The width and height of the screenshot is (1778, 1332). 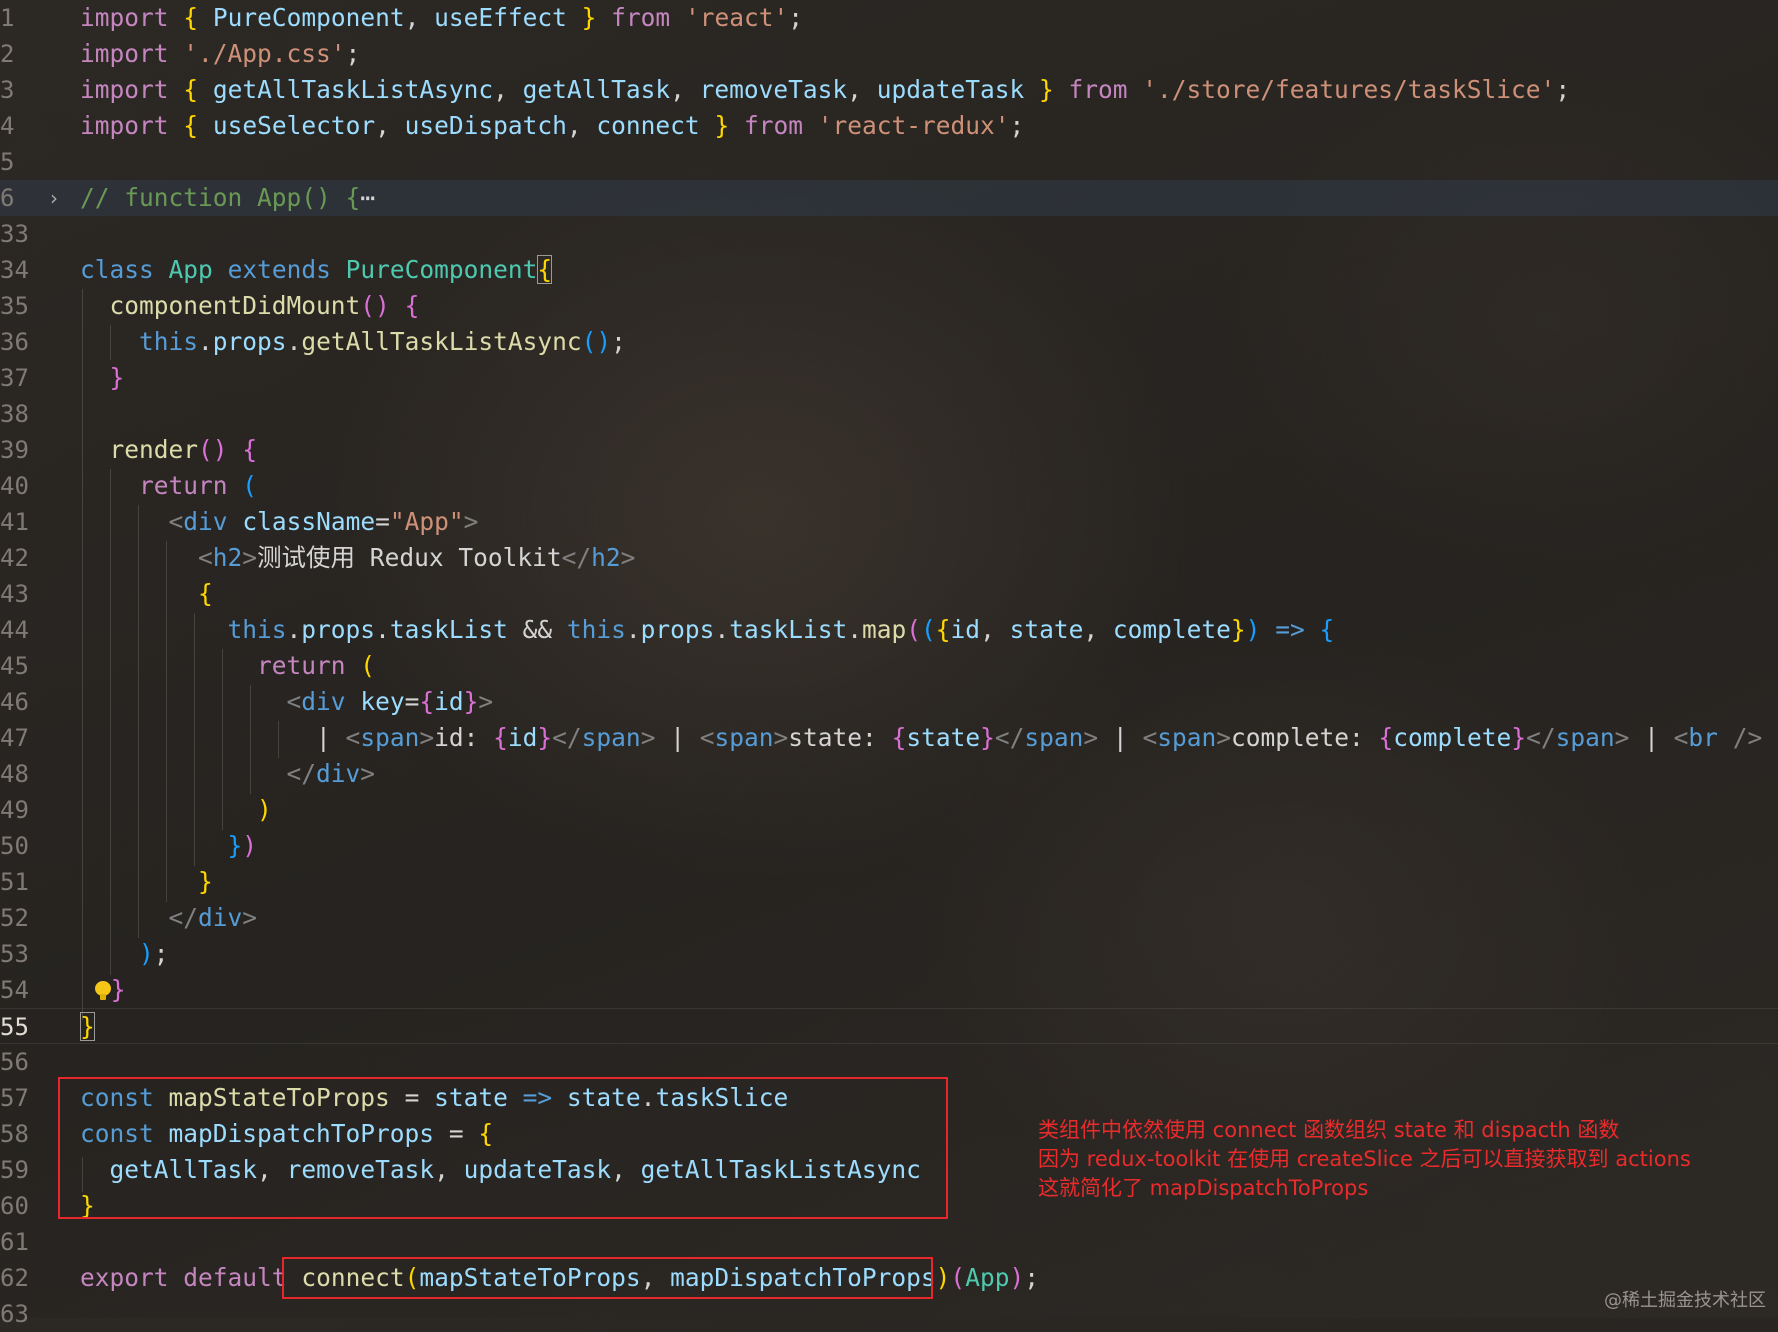 I want to click on code-line: 61, so click(x=889, y=1242).